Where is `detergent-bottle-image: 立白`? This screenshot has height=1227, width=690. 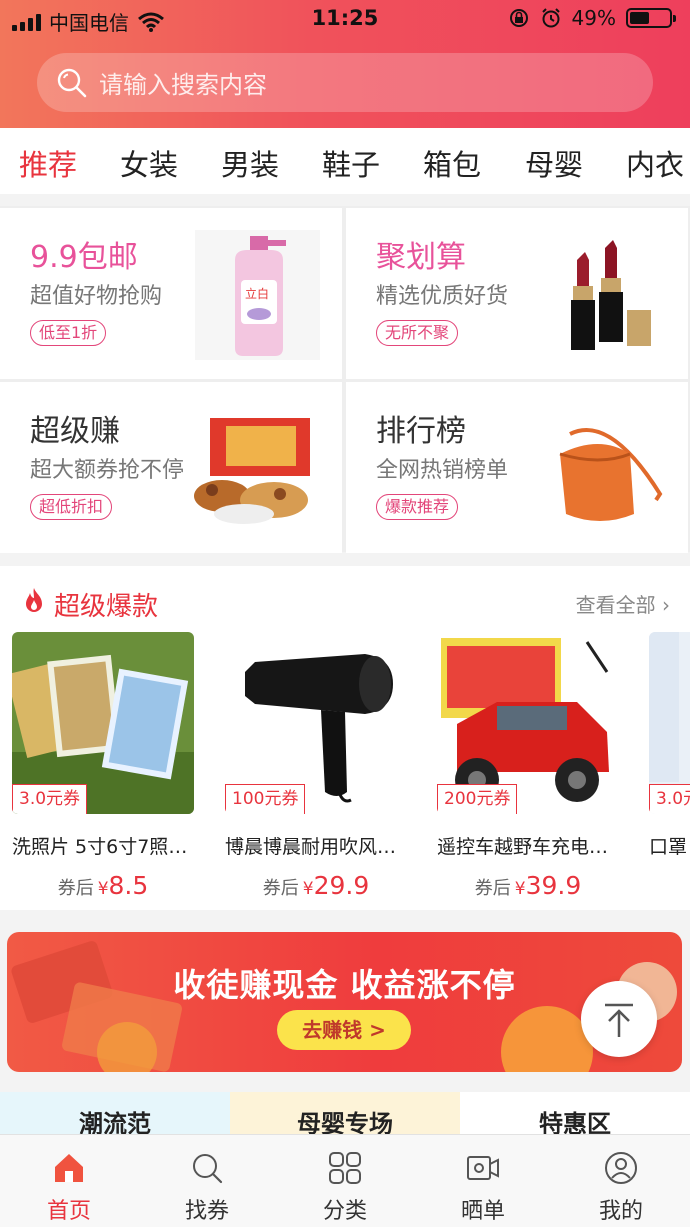 detergent-bottle-image: 立白 is located at coordinates (257, 295).